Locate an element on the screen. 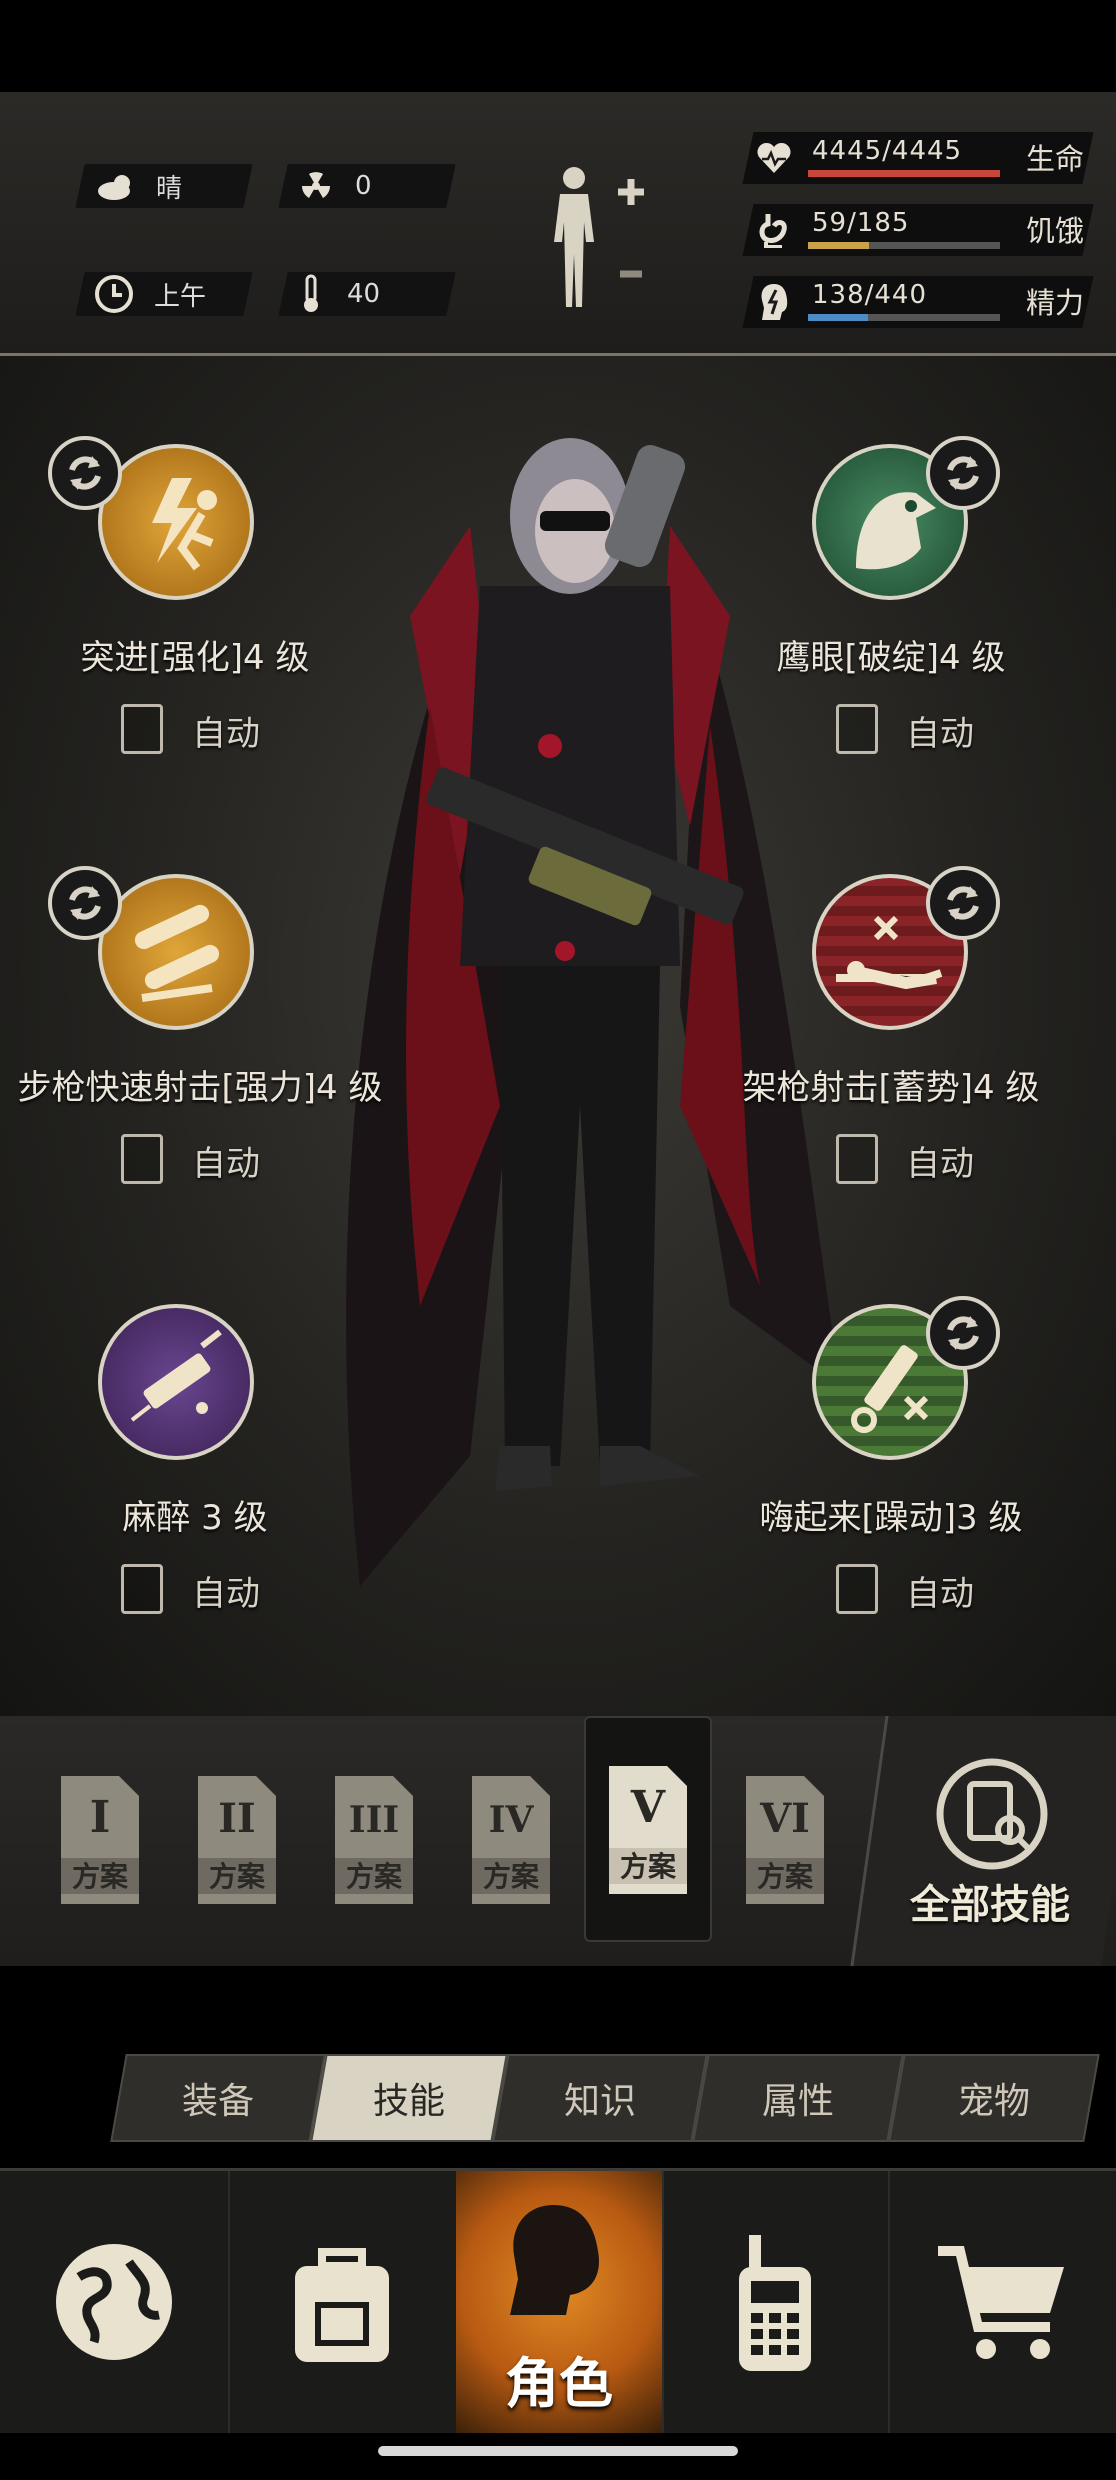 Image resolution: width=1116 pixels, height=2480 pixels. nav-map-button is located at coordinates (115, 2302).